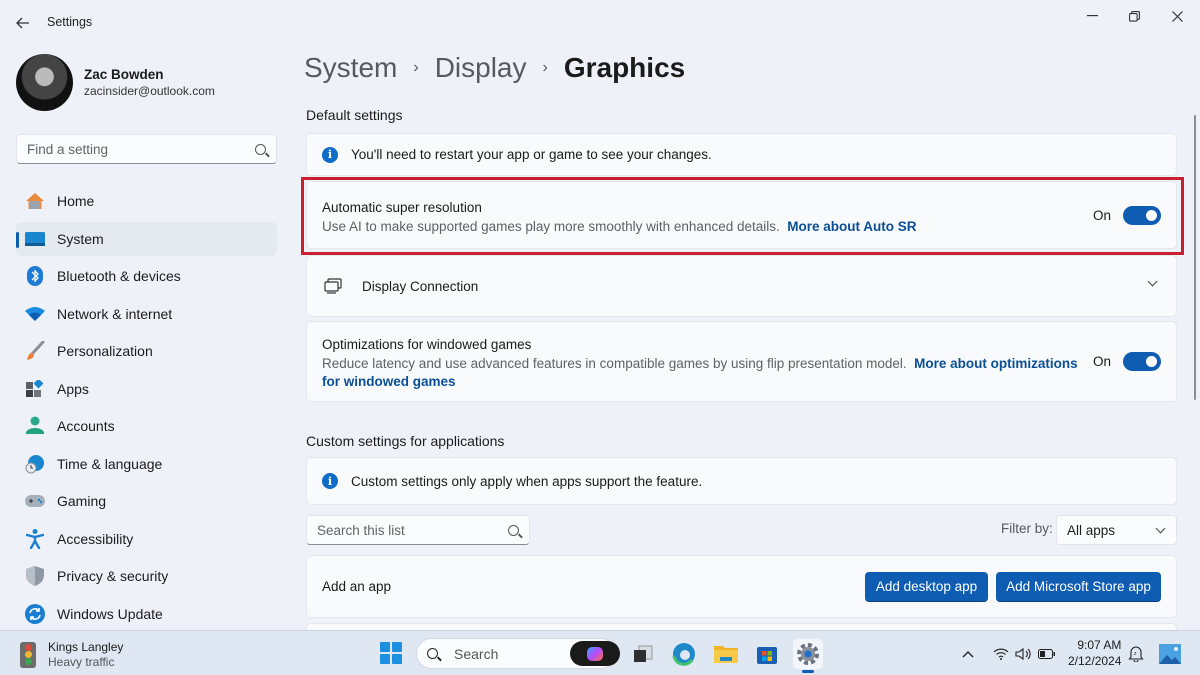 The image size is (1200, 675). I want to click on globe-clock-icon, so click(35, 464).